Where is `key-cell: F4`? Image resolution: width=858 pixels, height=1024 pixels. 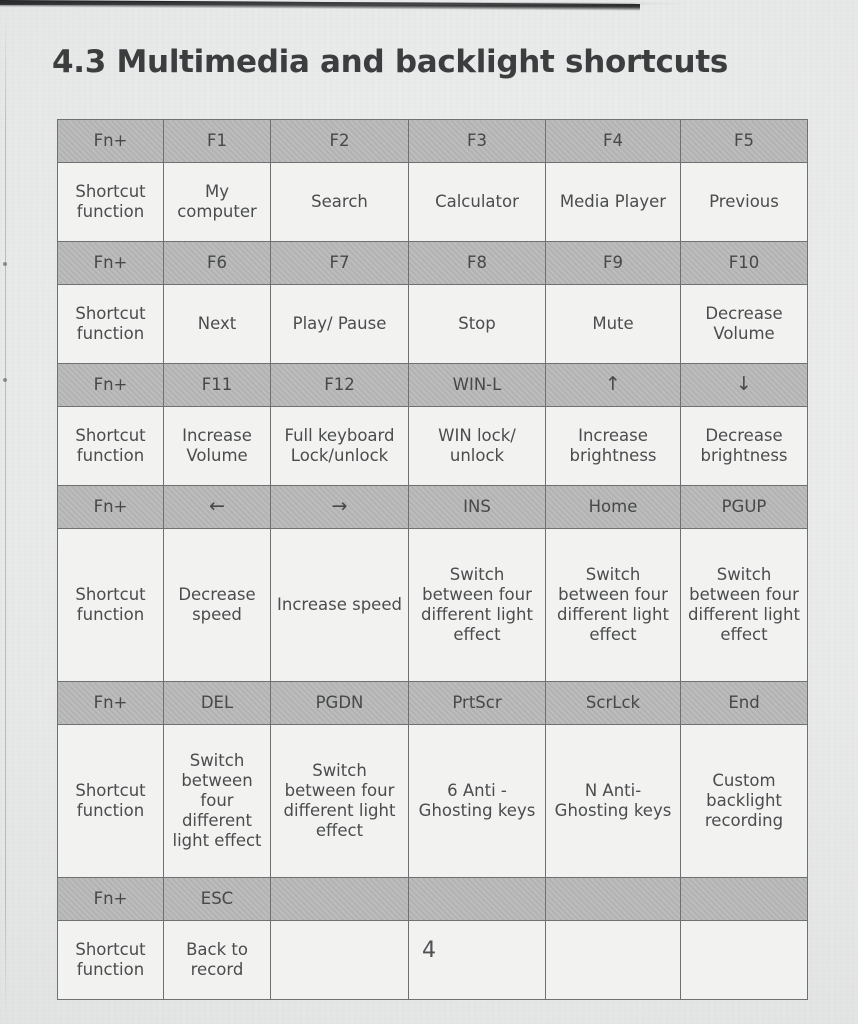 key-cell: F4 is located at coordinates (613, 141).